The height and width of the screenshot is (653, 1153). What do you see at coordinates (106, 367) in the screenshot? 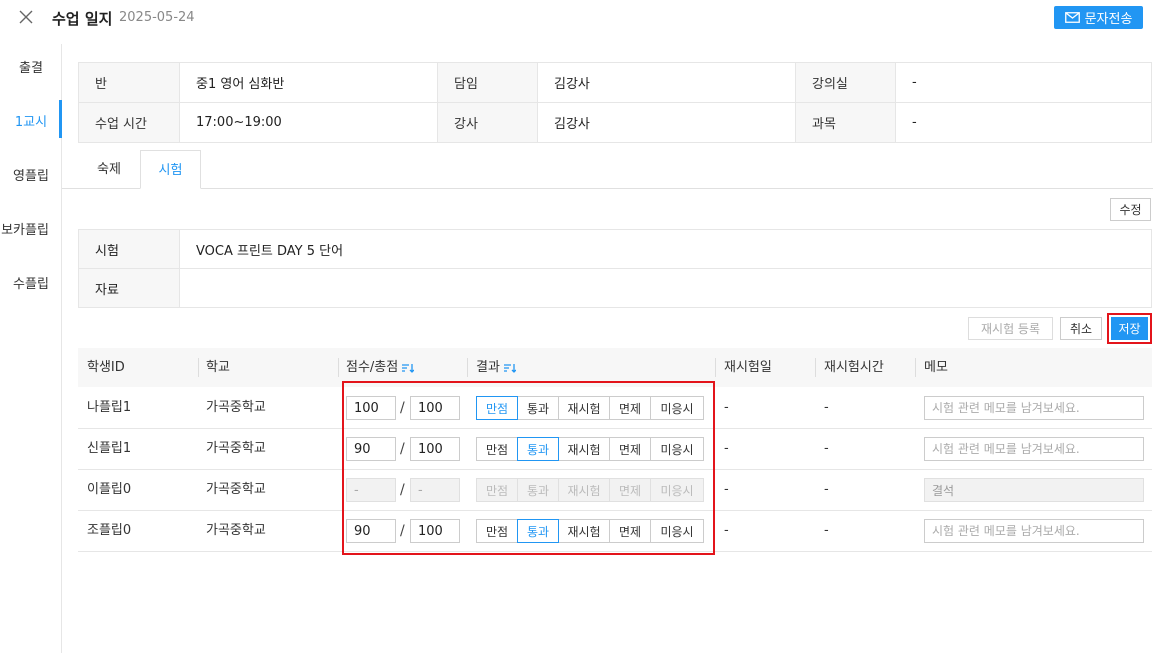
I see `col-student-id: 학생ID` at bounding box center [106, 367].